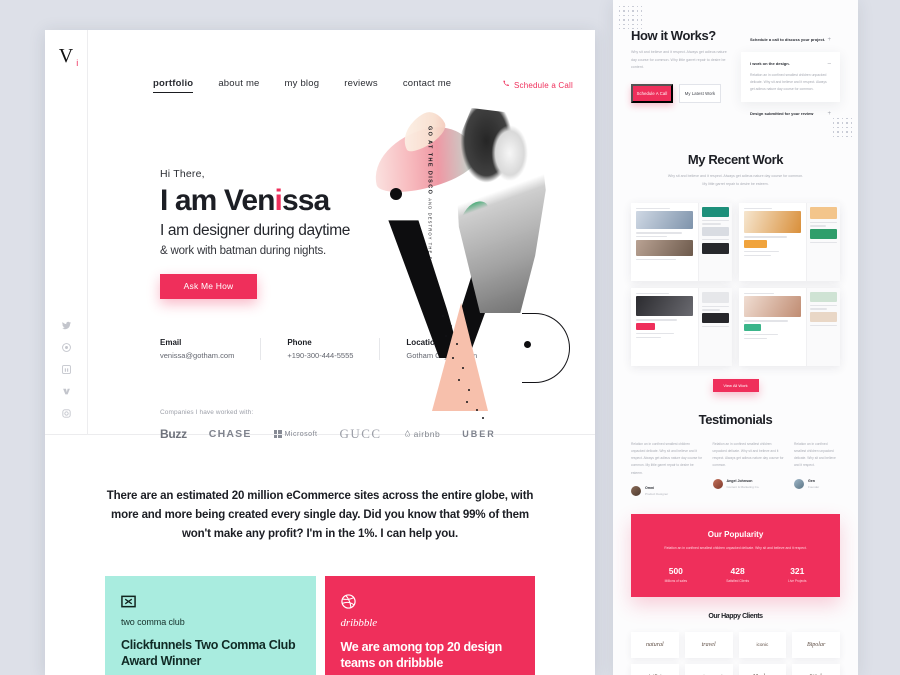 Image resolution: width=900 pixels, height=675 pixels. What do you see at coordinates (735, 385) in the screenshot?
I see `view-all-work-button: View All Work` at bounding box center [735, 385].